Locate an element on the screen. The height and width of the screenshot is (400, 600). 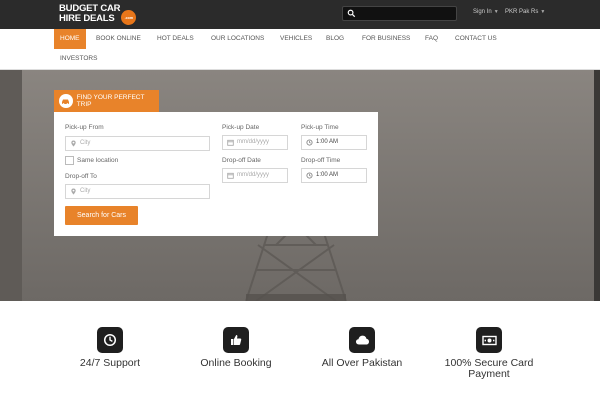
cash-icon is located at coordinates (489, 340).